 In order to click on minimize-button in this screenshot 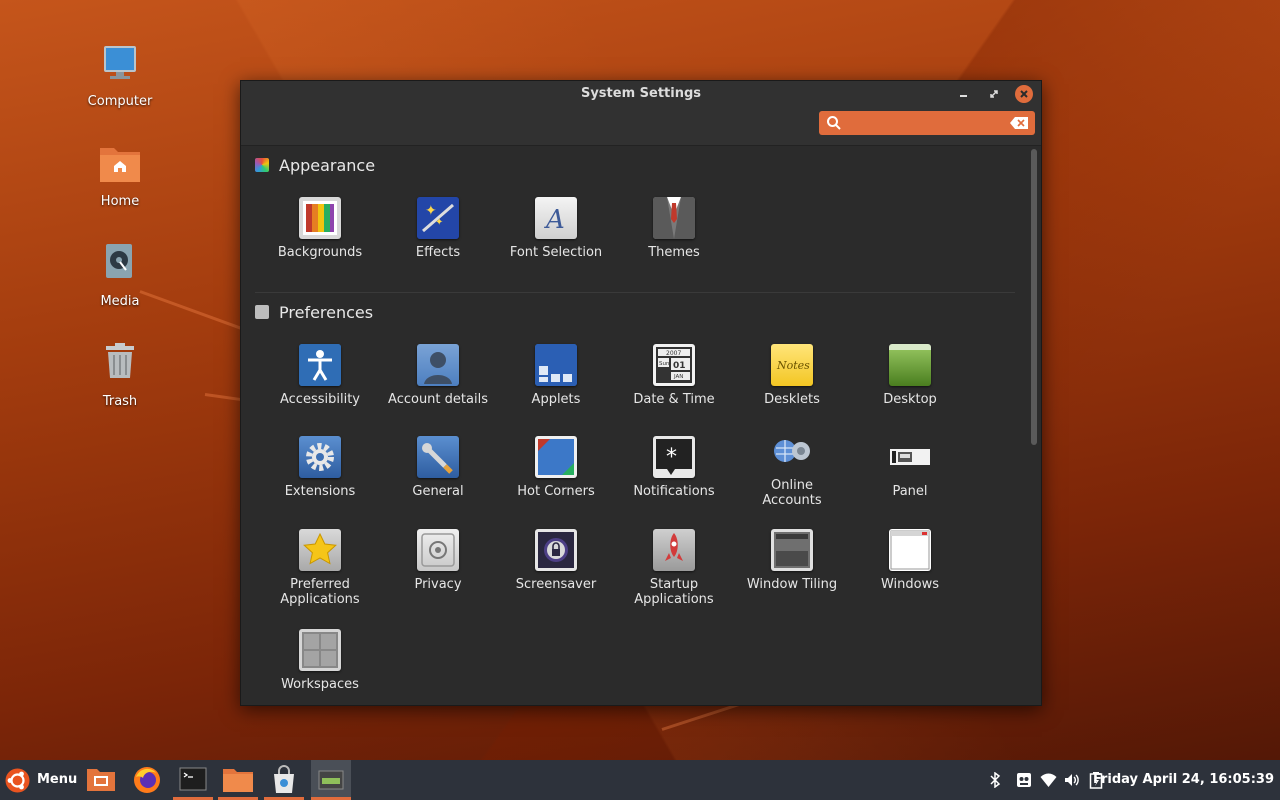, I will do `click(964, 94)`.